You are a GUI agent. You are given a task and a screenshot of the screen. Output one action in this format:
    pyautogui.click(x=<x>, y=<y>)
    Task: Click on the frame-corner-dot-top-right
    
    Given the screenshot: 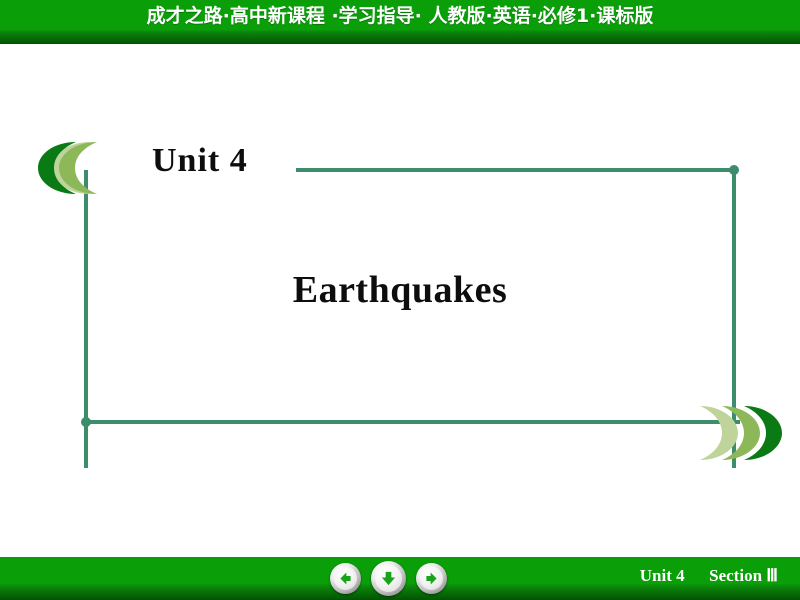 What is the action you would take?
    pyautogui.click(x=734, y=170)
    